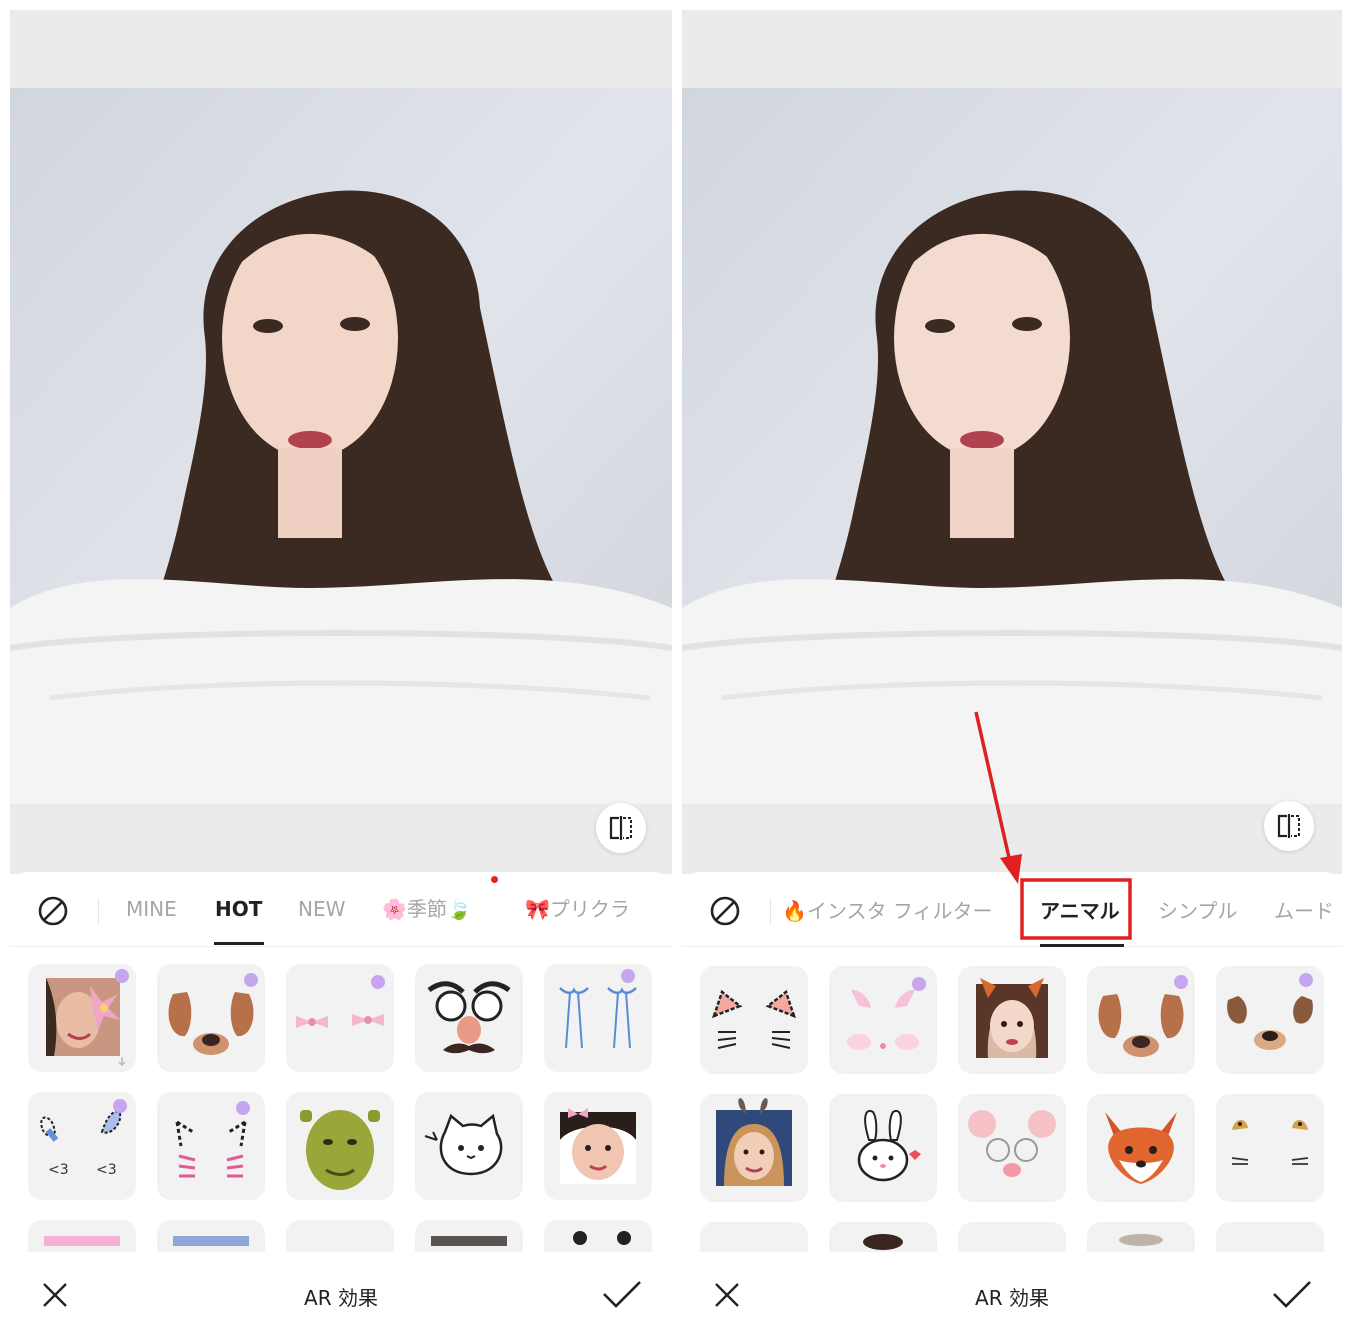 The height and width of the screenshot is (1342, 1346). I want to click on annotation-overlay, so click(1053, 825).